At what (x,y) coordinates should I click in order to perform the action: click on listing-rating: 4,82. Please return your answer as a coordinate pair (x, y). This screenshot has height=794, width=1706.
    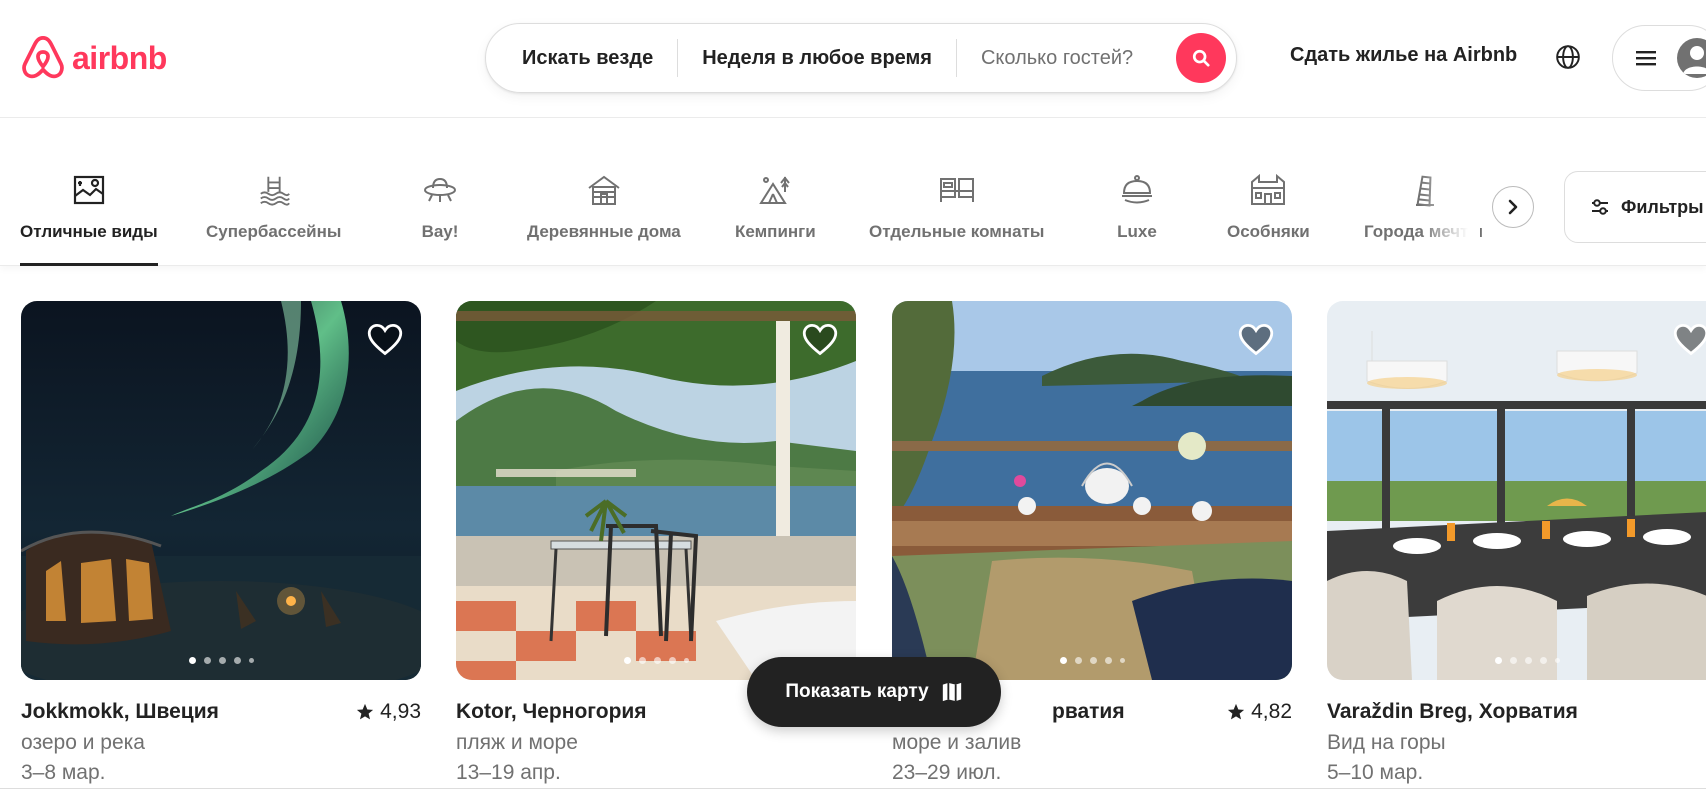
    Looking at the image, I should click on (1259, 712).